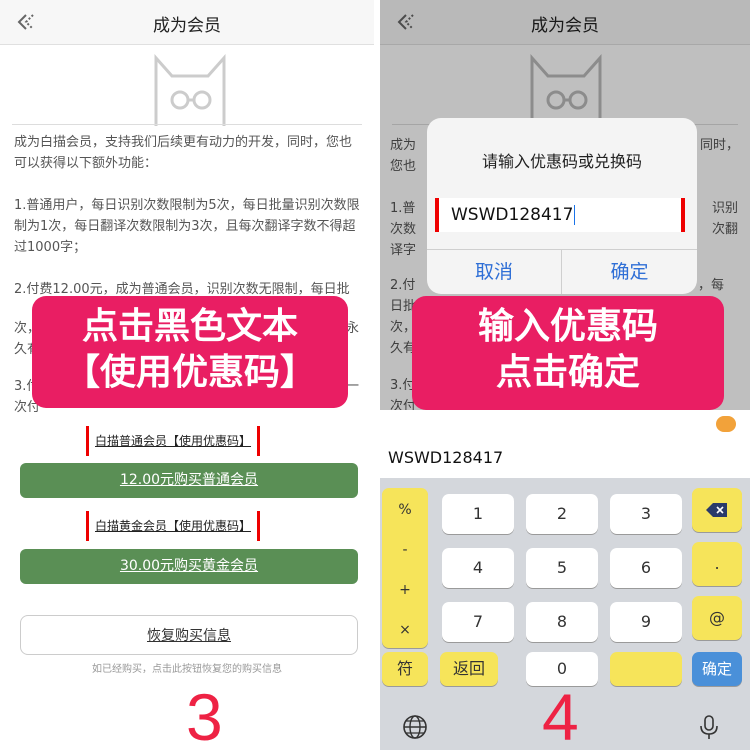 Image resolution: width=750 pixels, height=750 pixels. I want to click on coupon-code-value: WSWD128417, so click(512, 215).